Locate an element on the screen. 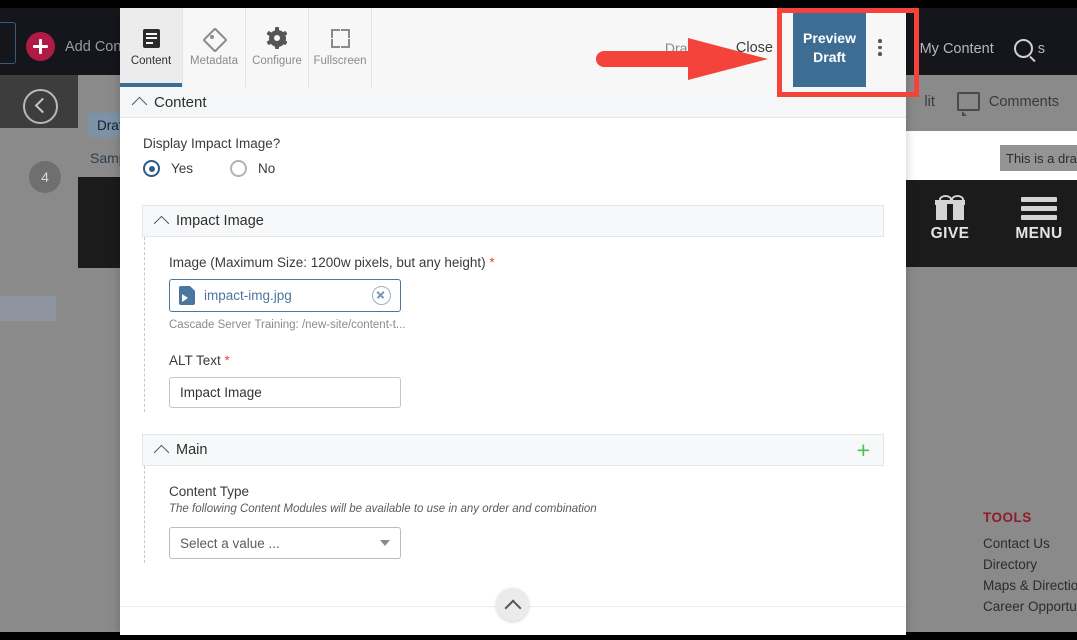  tab-fullscreen: Fullscreen is located at coordinates (340, 47).